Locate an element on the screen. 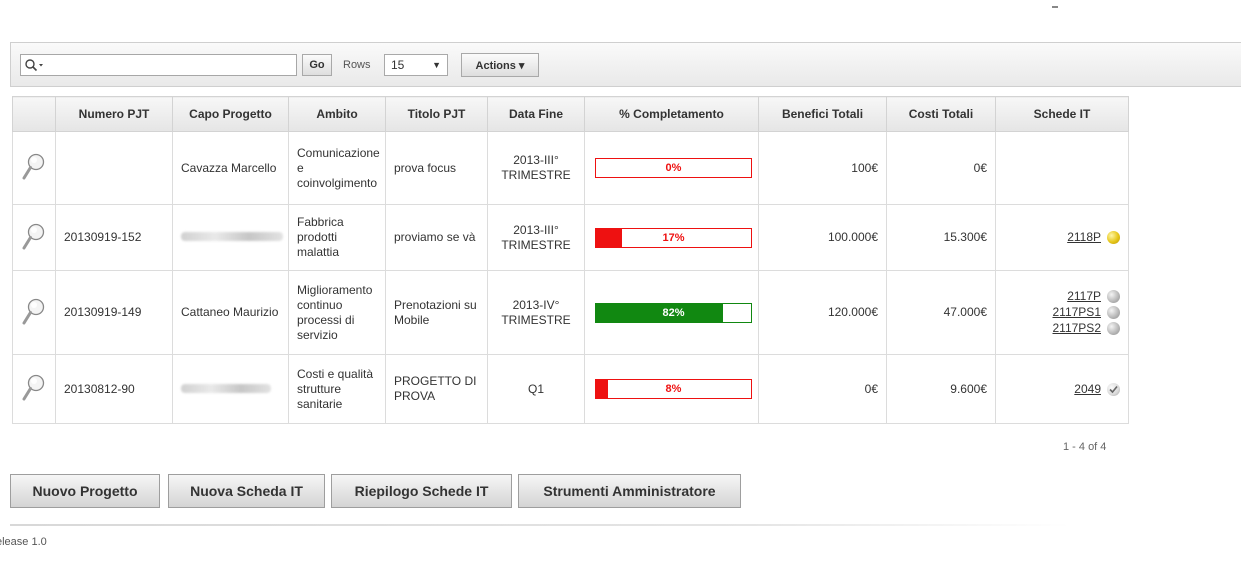  titolo-text: proviamo se và is located at coordinates (435, 237).